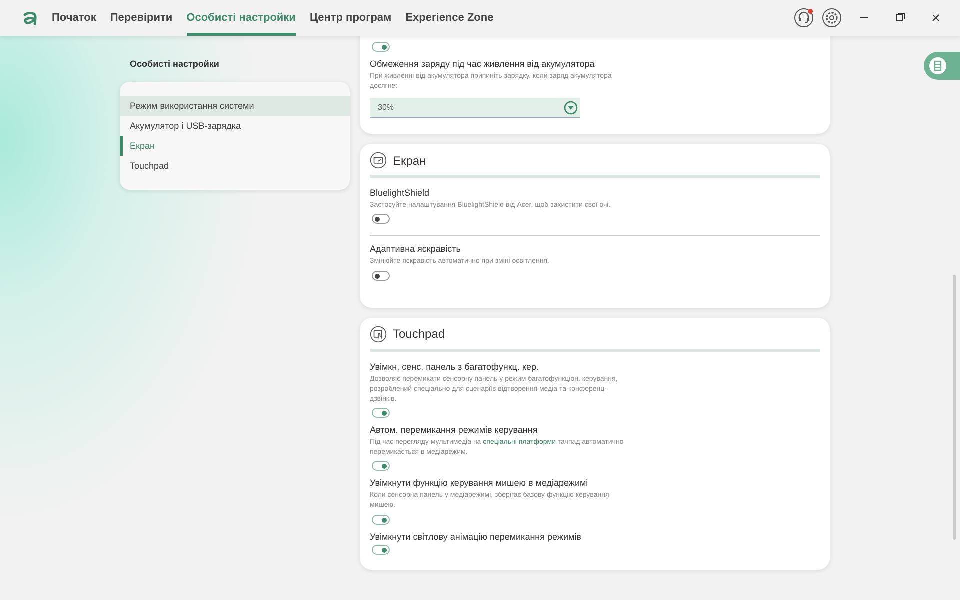 This screenshot has height=600, width=960. I want to click on settings-icon, so click(832, 18).